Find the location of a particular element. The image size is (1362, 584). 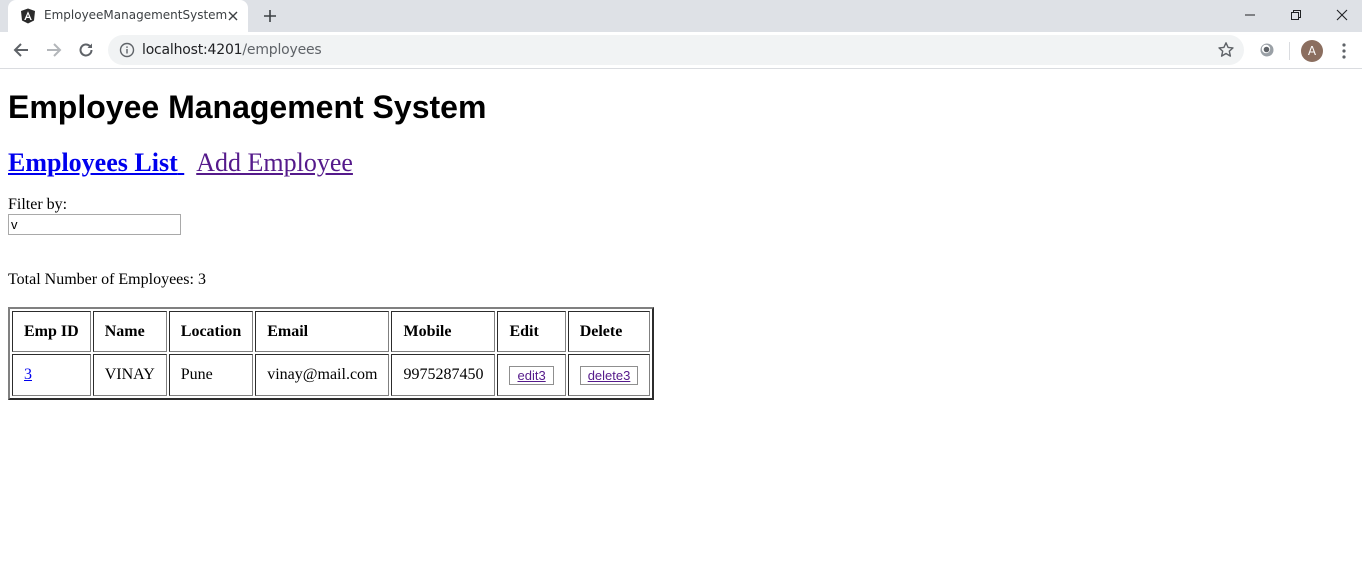

cell-edit: edit3 is located at coordinates (531, 375).